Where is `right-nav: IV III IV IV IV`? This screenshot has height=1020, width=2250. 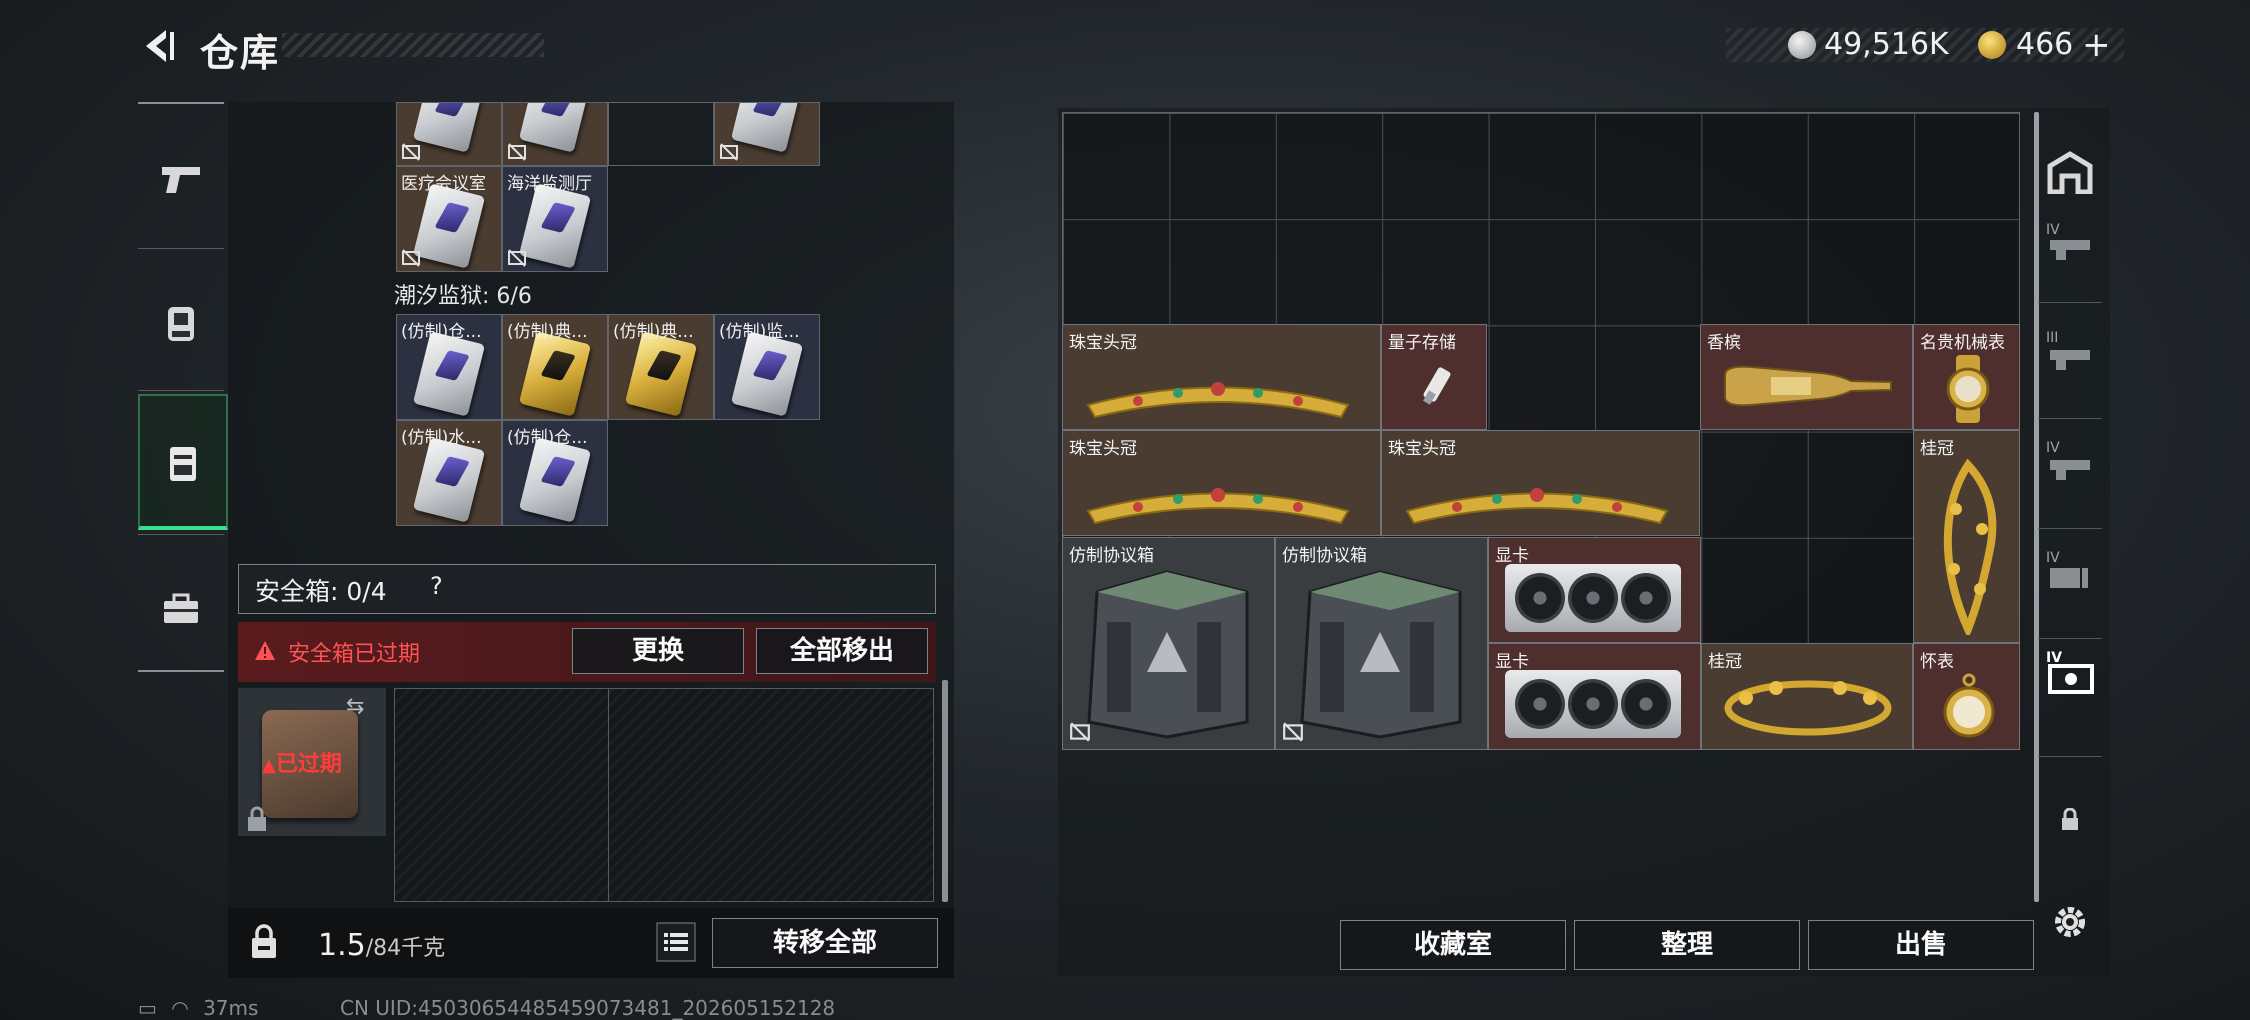
right-nav: IV III IV IV IV is located at coordinates (2070, 488).